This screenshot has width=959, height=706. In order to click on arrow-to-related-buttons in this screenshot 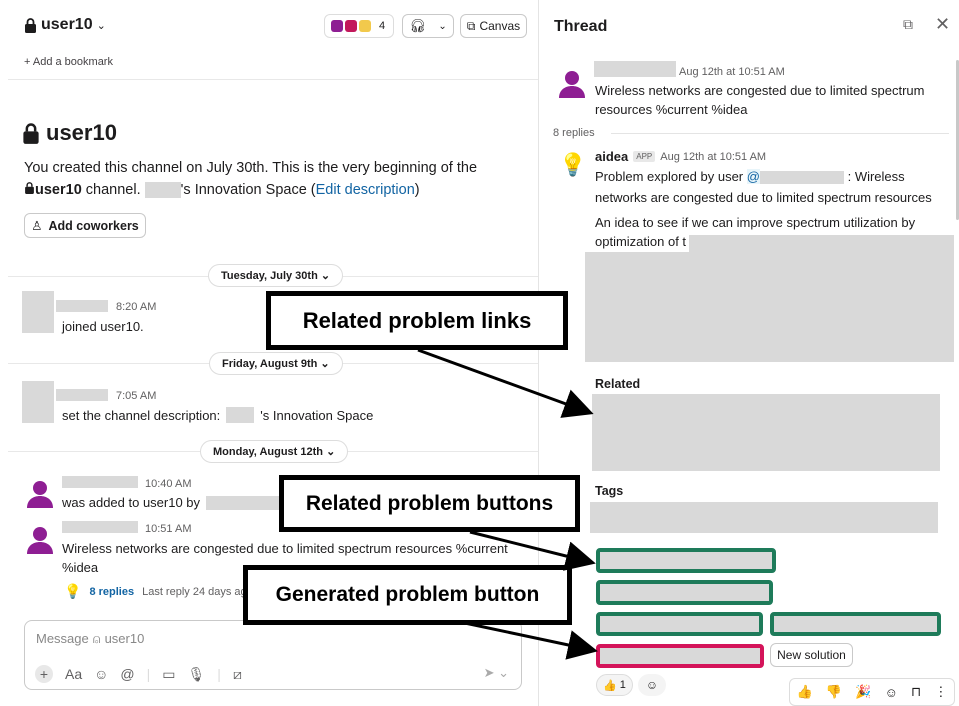, I will do `click(532, 550)`.